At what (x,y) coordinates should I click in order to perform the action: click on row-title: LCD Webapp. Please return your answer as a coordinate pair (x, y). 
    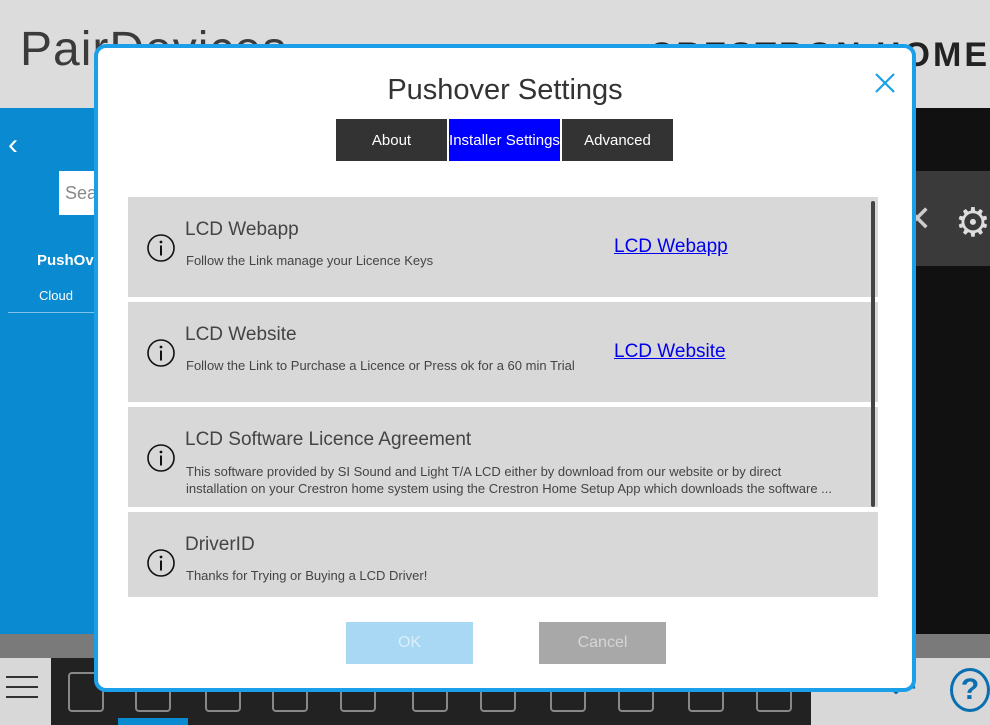
    Looking at the image, I should click on (242, 229).